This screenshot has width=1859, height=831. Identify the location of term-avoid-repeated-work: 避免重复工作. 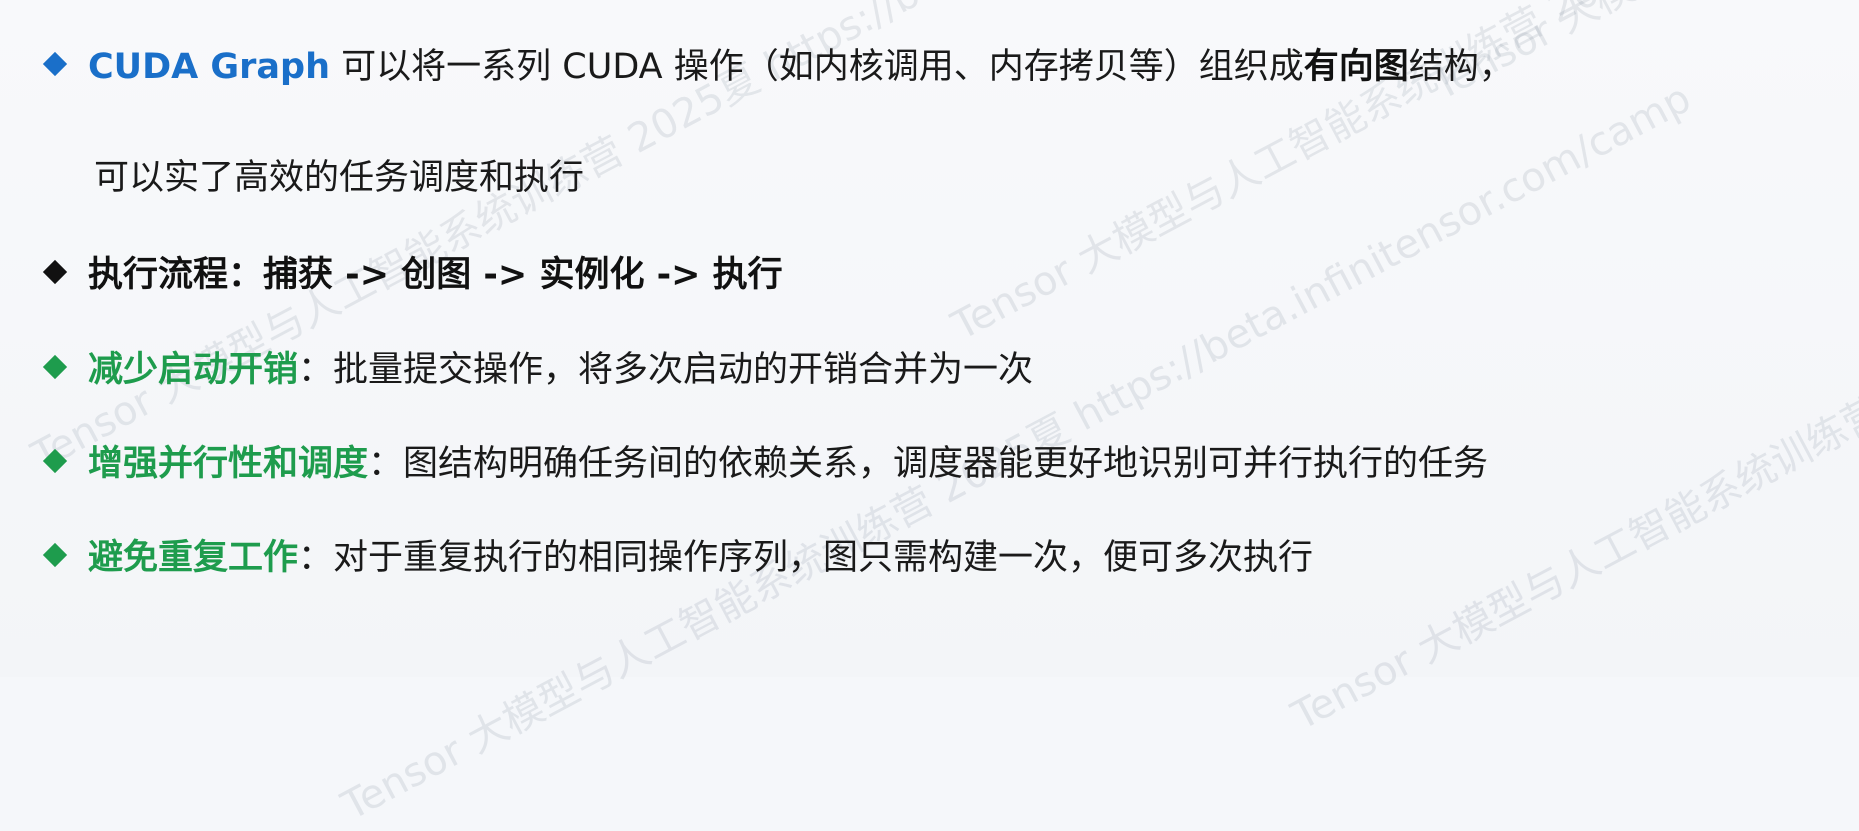
(193, 558).